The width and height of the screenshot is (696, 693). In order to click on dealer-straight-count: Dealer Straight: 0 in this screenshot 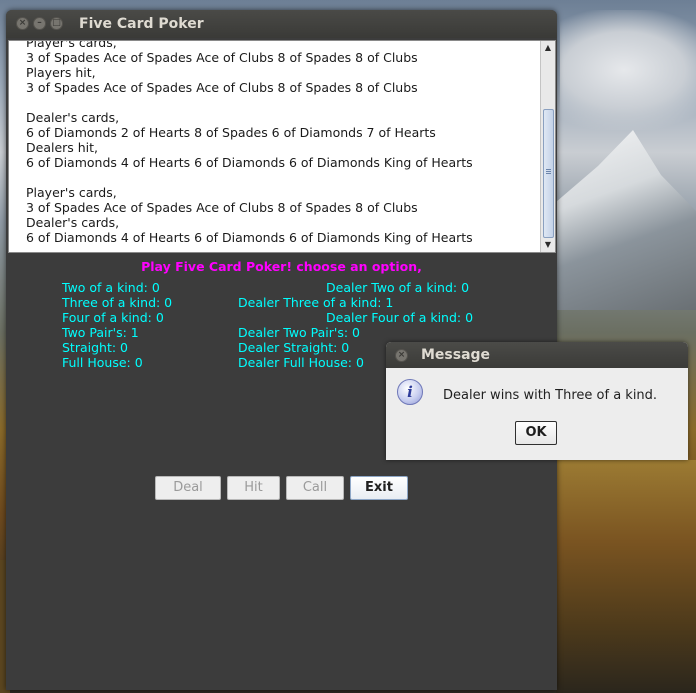, I will do `click(294, 347)`.